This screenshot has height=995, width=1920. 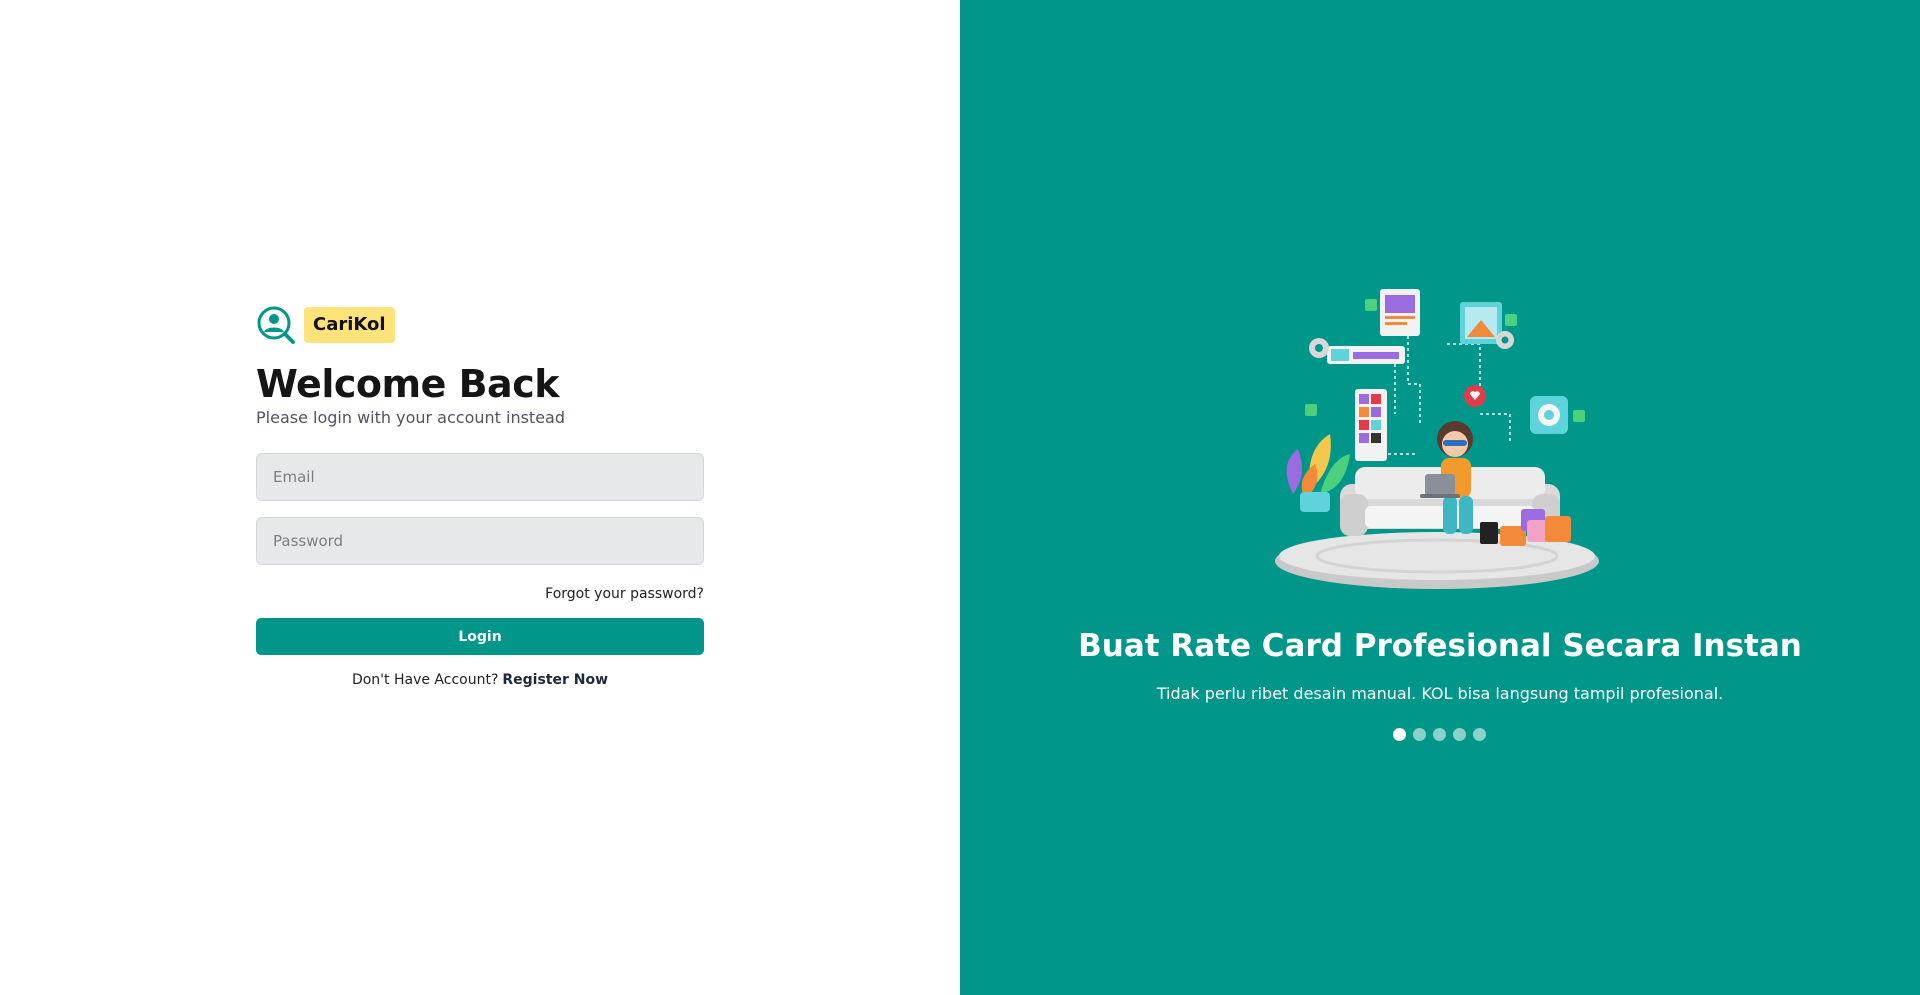 I want to click on brand-name: CariKol, so click(x=349, y=325).